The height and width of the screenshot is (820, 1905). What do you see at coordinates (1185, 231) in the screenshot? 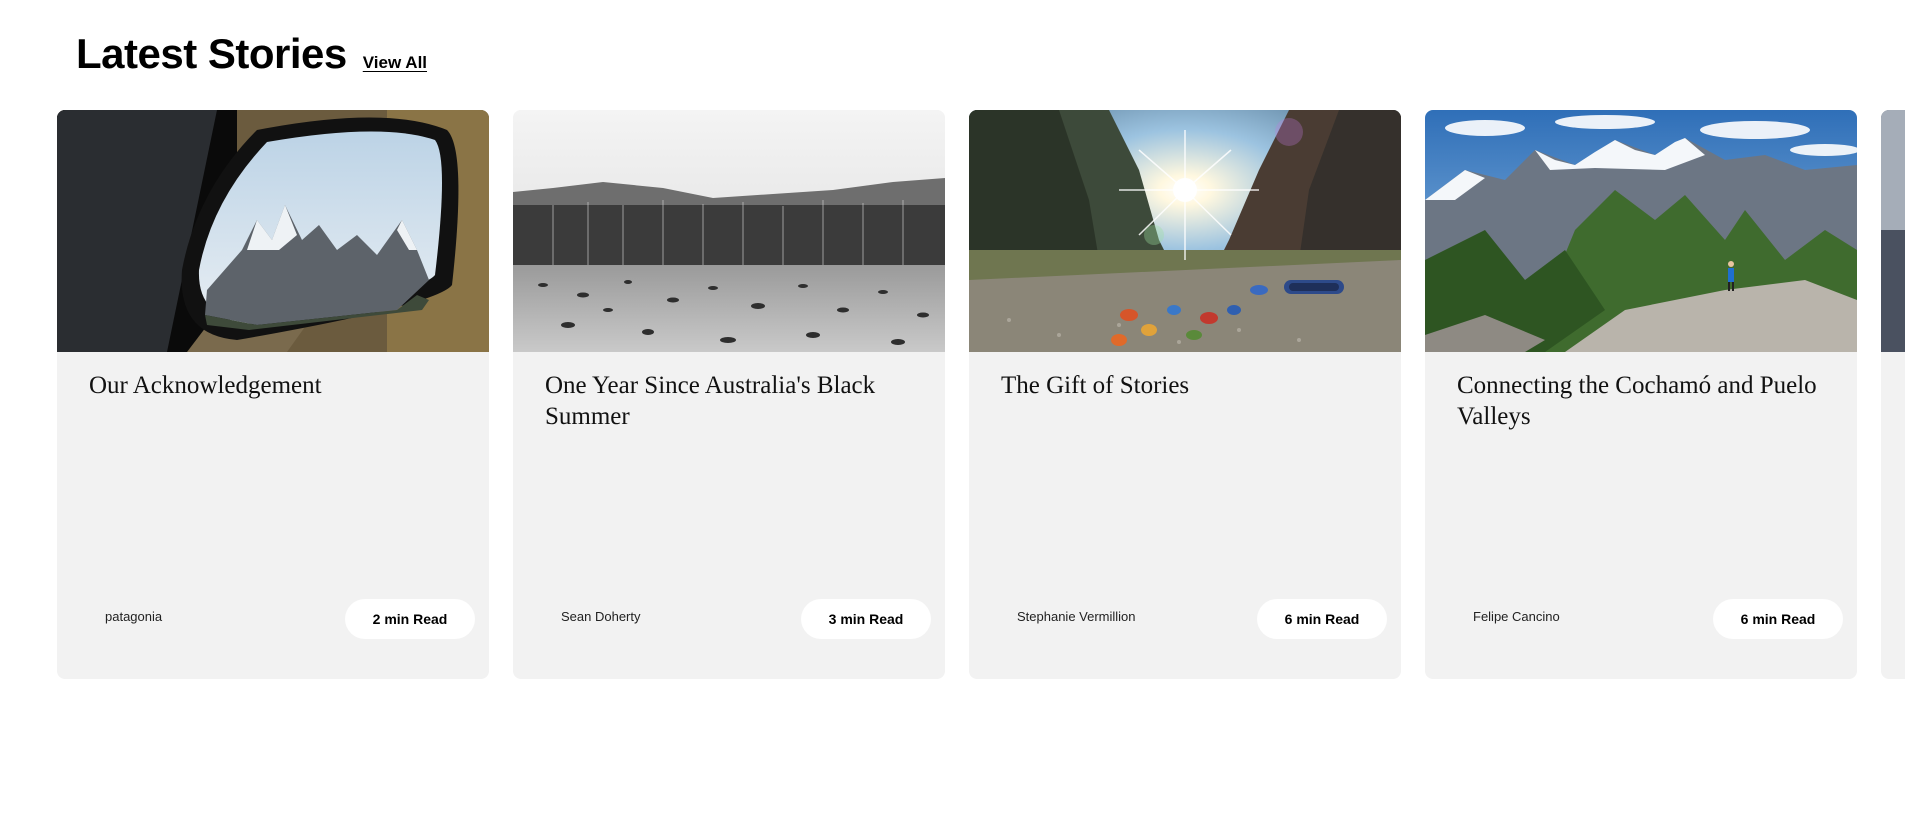
I see `story-image-river-canyon` at bounding box center [1185, 231].